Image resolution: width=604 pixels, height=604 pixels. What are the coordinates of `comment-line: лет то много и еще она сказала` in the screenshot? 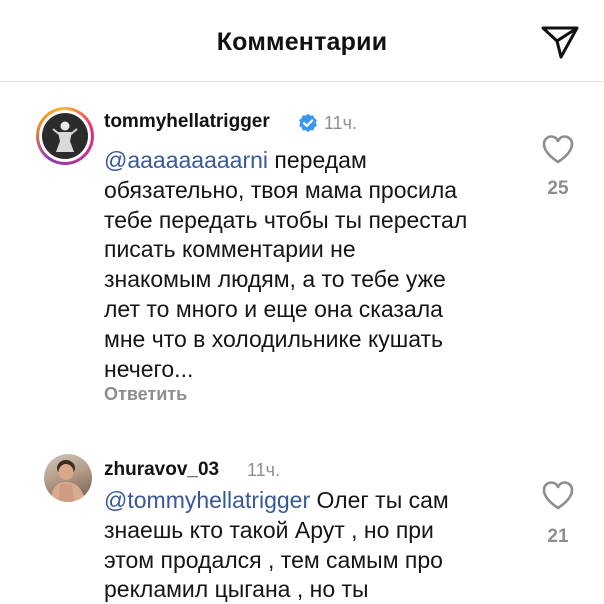 It's located at (273, 308).